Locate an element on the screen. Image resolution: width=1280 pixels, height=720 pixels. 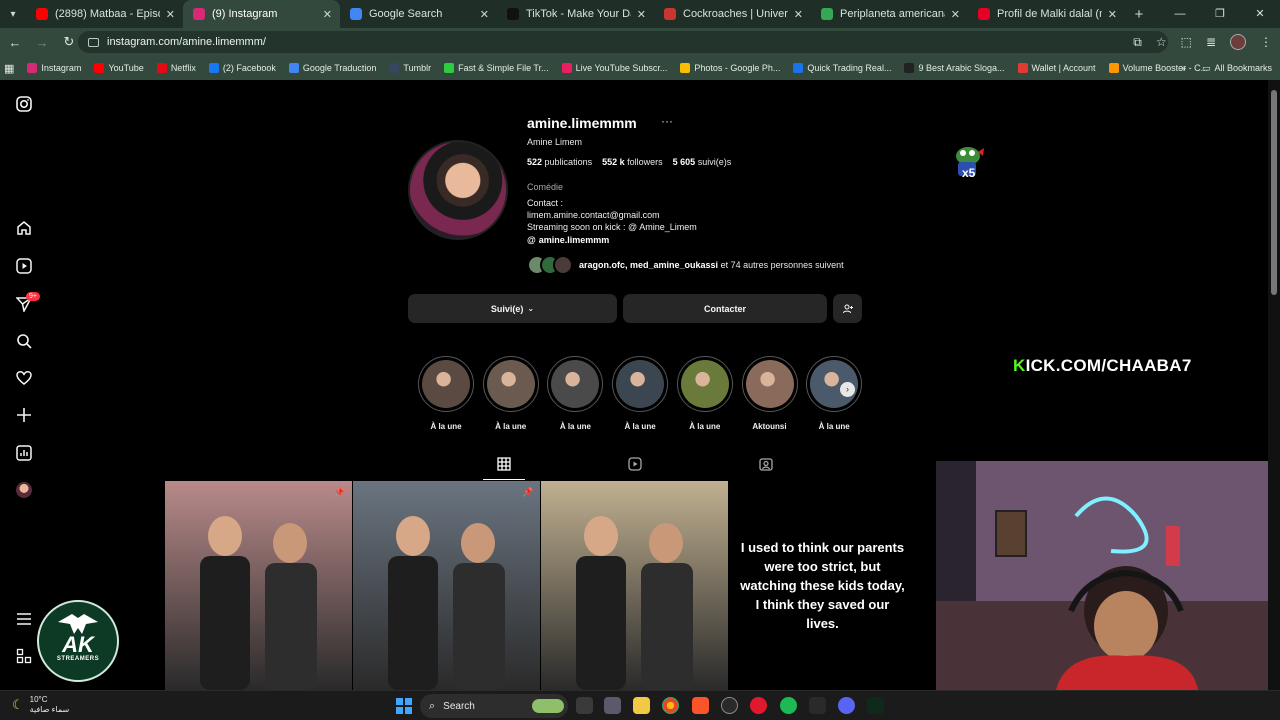
page-scrollbar is located at coordinates (1274, 385).